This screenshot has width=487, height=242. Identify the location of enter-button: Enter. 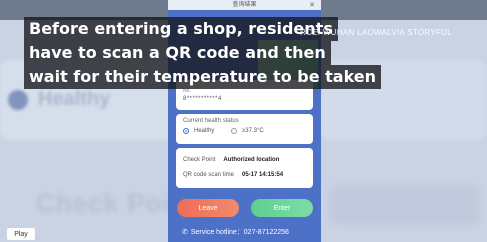
(282, 208).